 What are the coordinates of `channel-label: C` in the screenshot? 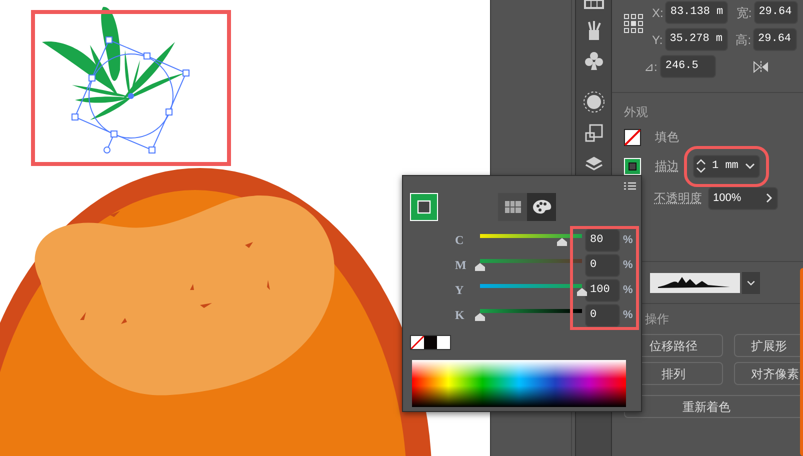 It's located at (460, 240).